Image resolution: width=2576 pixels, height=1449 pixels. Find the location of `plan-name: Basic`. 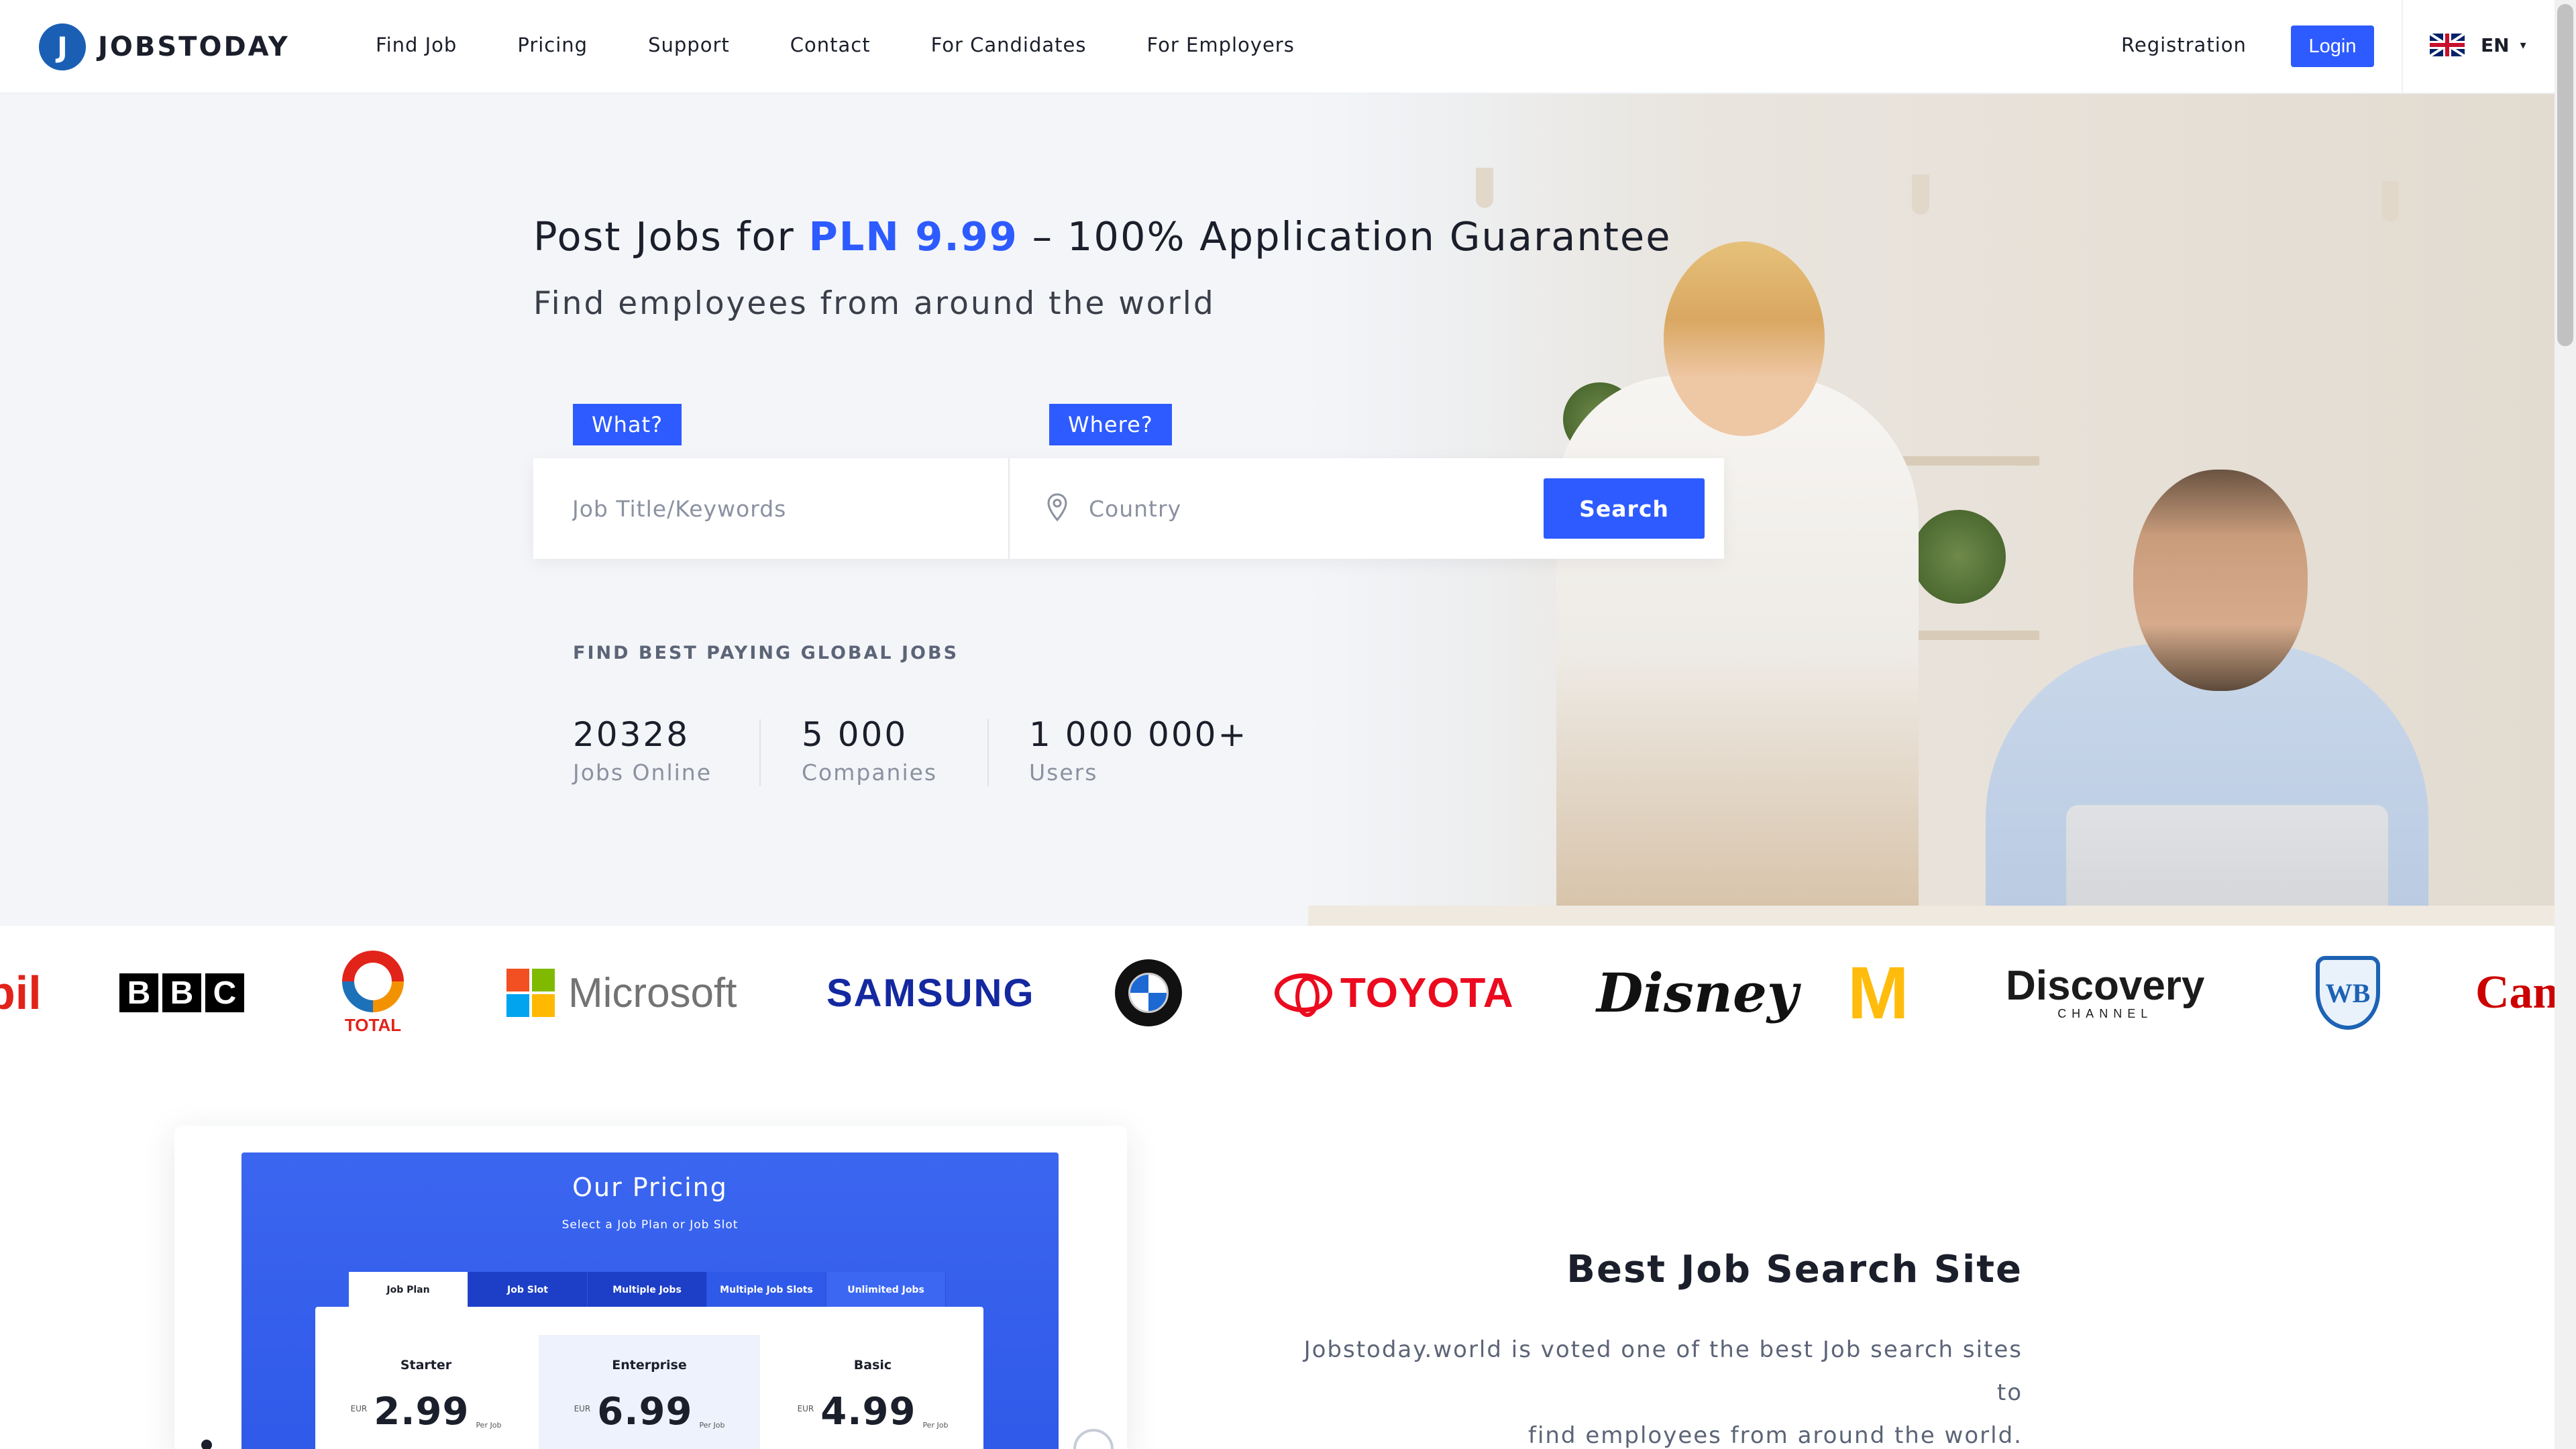

plan-name: Basic is located at coordinates (872, 1365).